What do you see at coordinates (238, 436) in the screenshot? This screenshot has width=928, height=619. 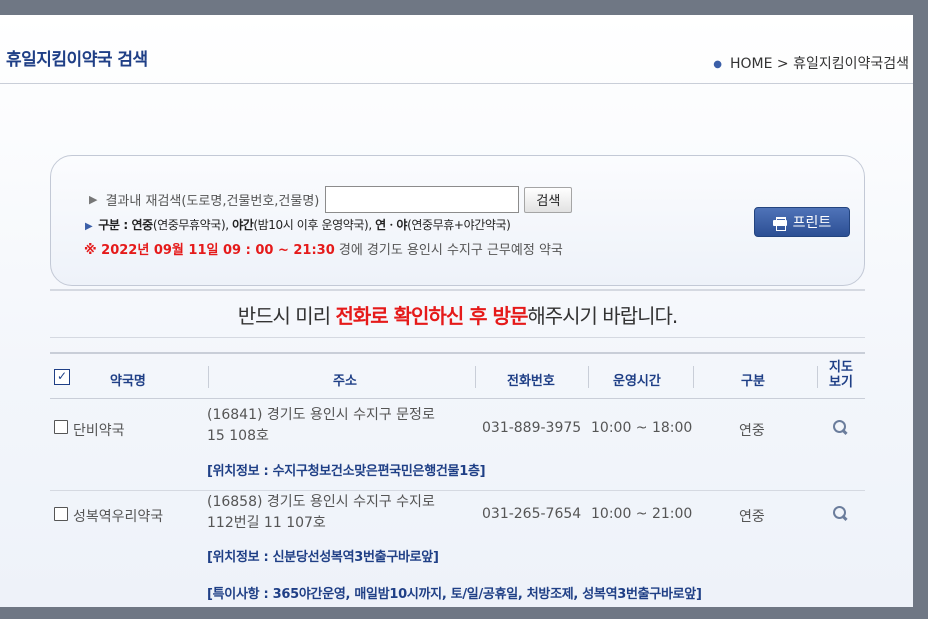 I see `address-line2: 15 108호` at bounding box center [238, 436].